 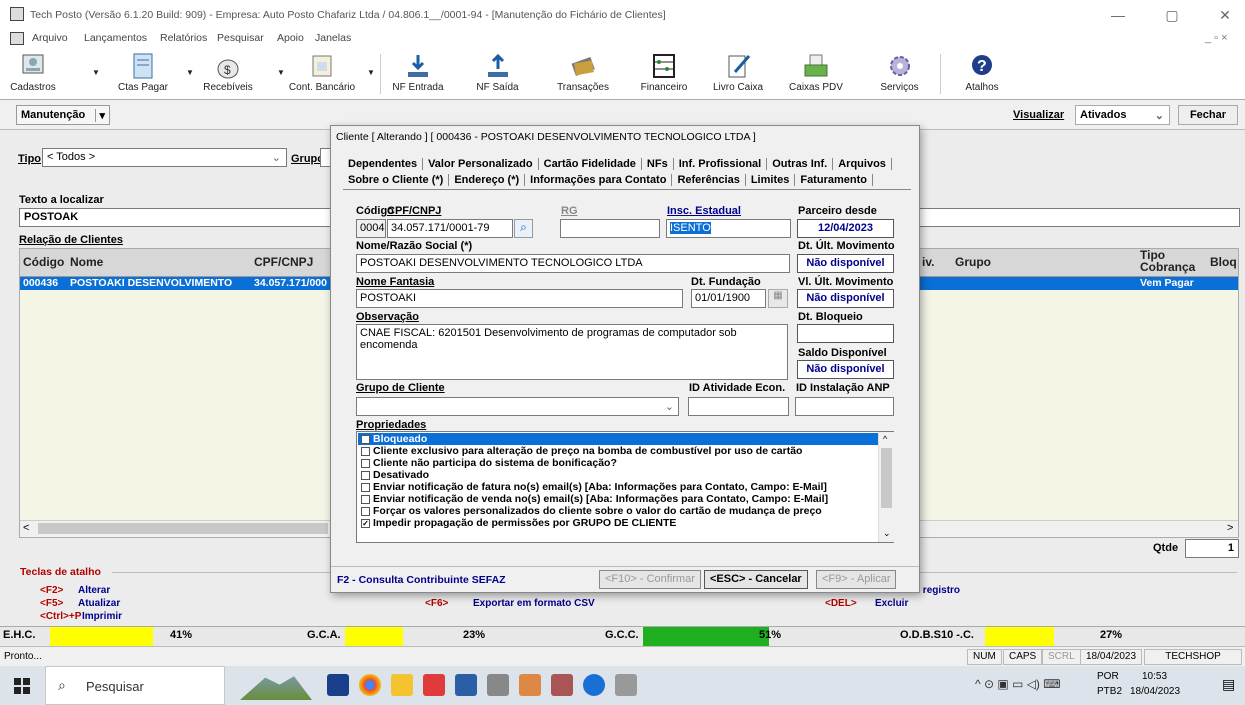 What do you see at coordinates (1108, 676) in the screenshot?
I see `lang-indicator: POR` at bounding box center [1108, 676].